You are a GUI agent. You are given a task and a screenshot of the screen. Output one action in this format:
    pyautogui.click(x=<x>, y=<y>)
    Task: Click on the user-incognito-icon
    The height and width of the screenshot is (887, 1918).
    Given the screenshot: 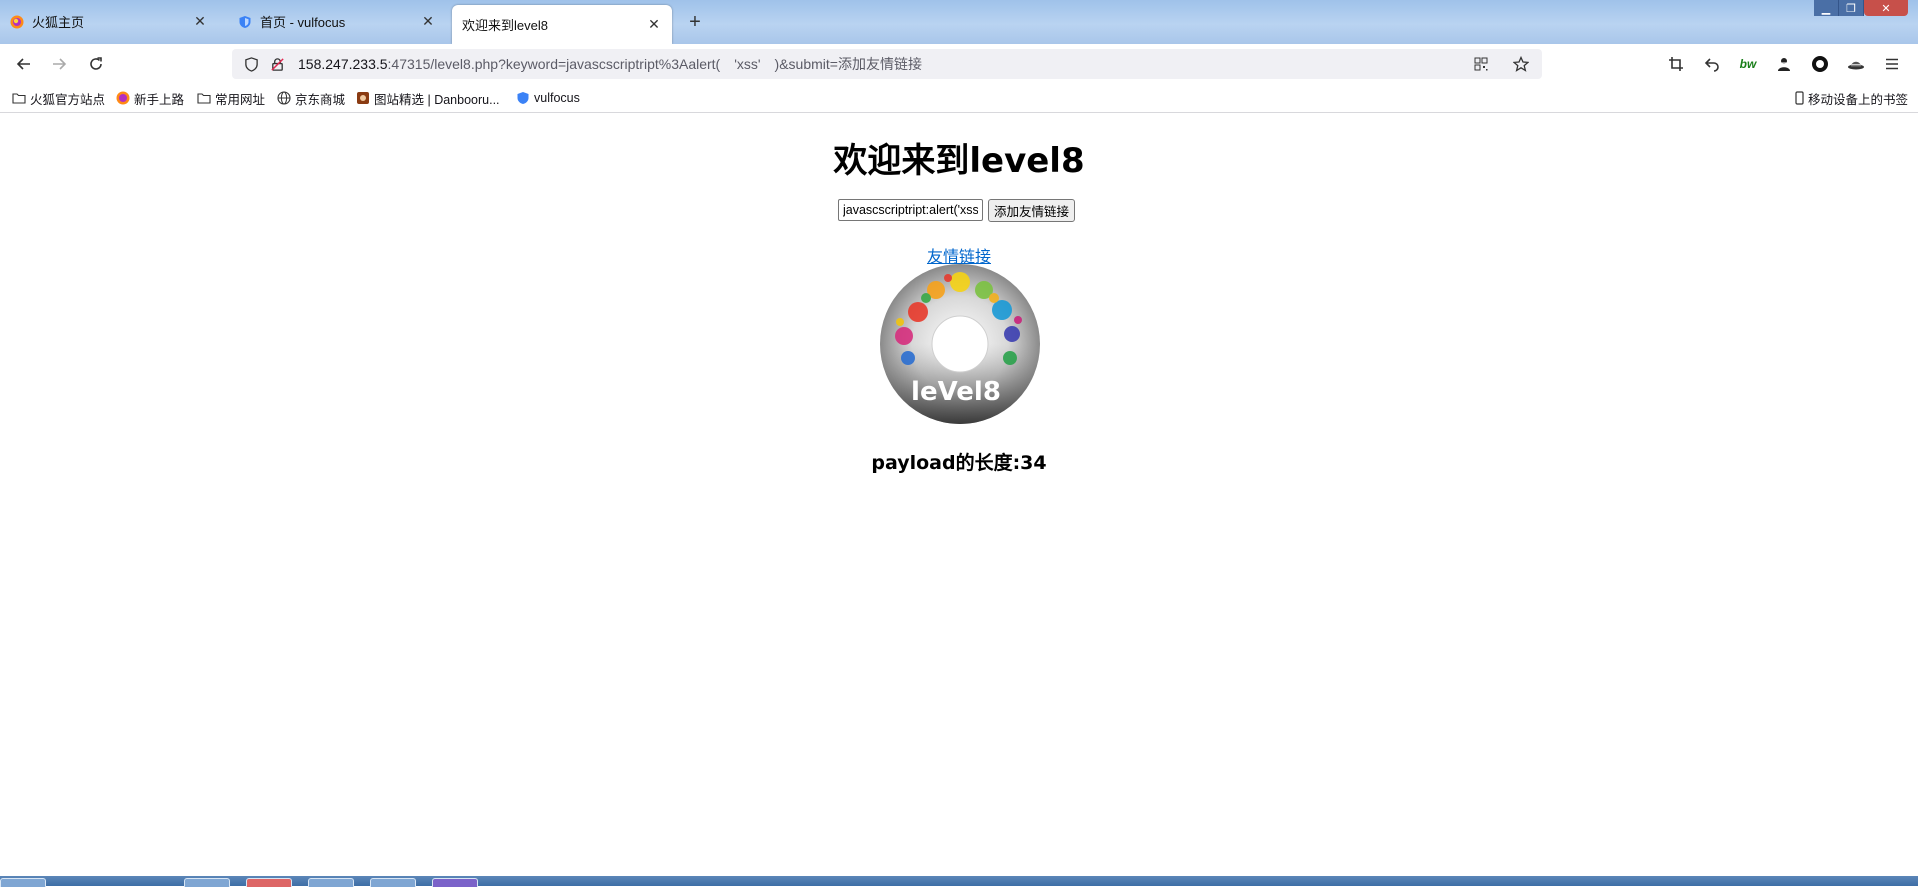 What is the action you would take?
    pyautogui.click(x=1784, y=64)
    